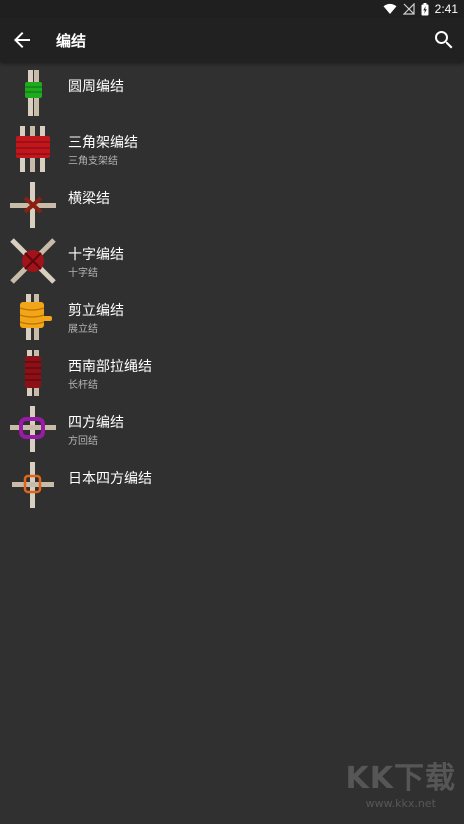  I want to click on arrow-back-icon, so click(22, 40).